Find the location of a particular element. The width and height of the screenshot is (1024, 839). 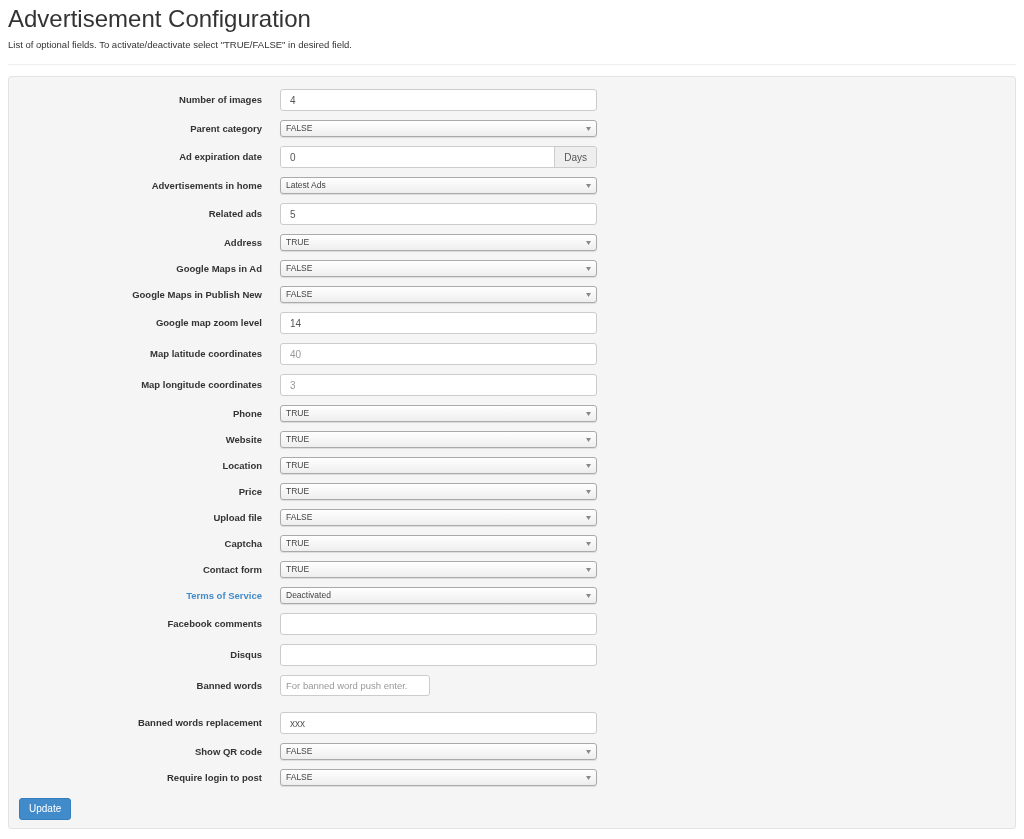

field-label: Related ads is located at coordinates (235, 214).